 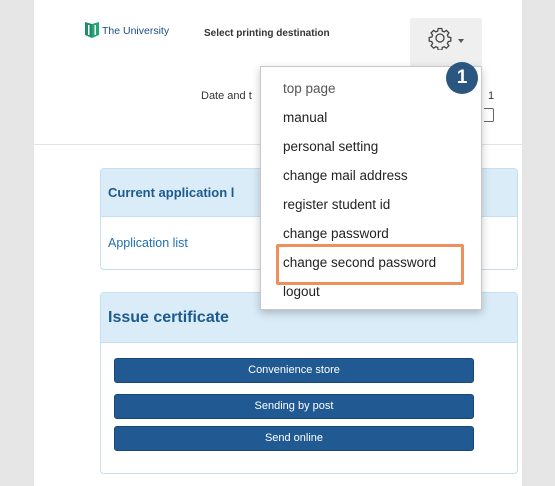 What do you see at coordinates (136, 31) in the screenshot?
I see `logo-text: The University` at bounding box center [136, 31].